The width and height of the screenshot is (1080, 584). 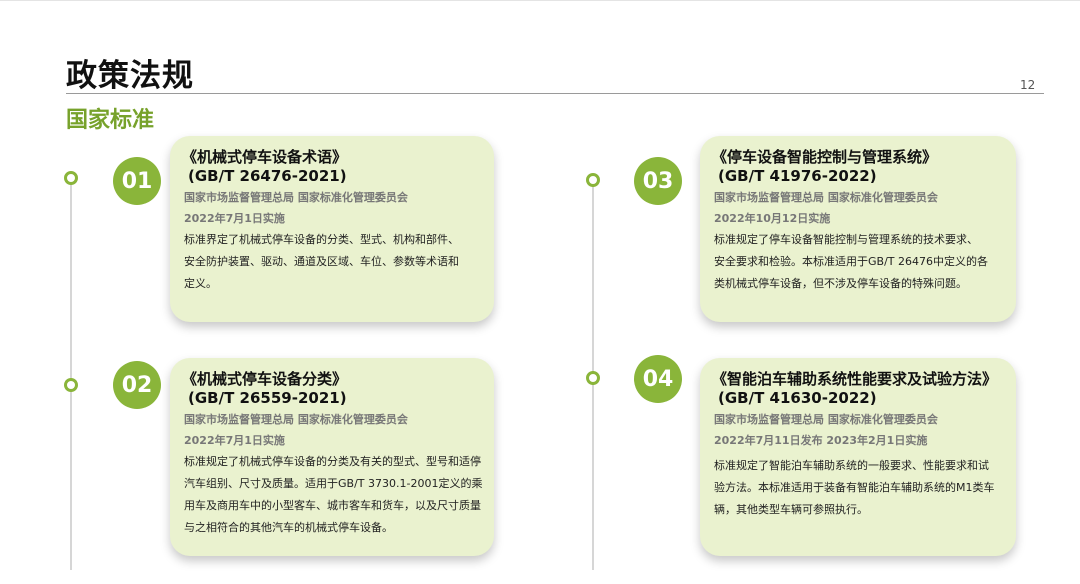 What do you see at coordinates (821, 440) in the screenshot?
I see `standard-date: 2022年7月11日发布 2023年2月1日实施` at bounding box center [821, 440].